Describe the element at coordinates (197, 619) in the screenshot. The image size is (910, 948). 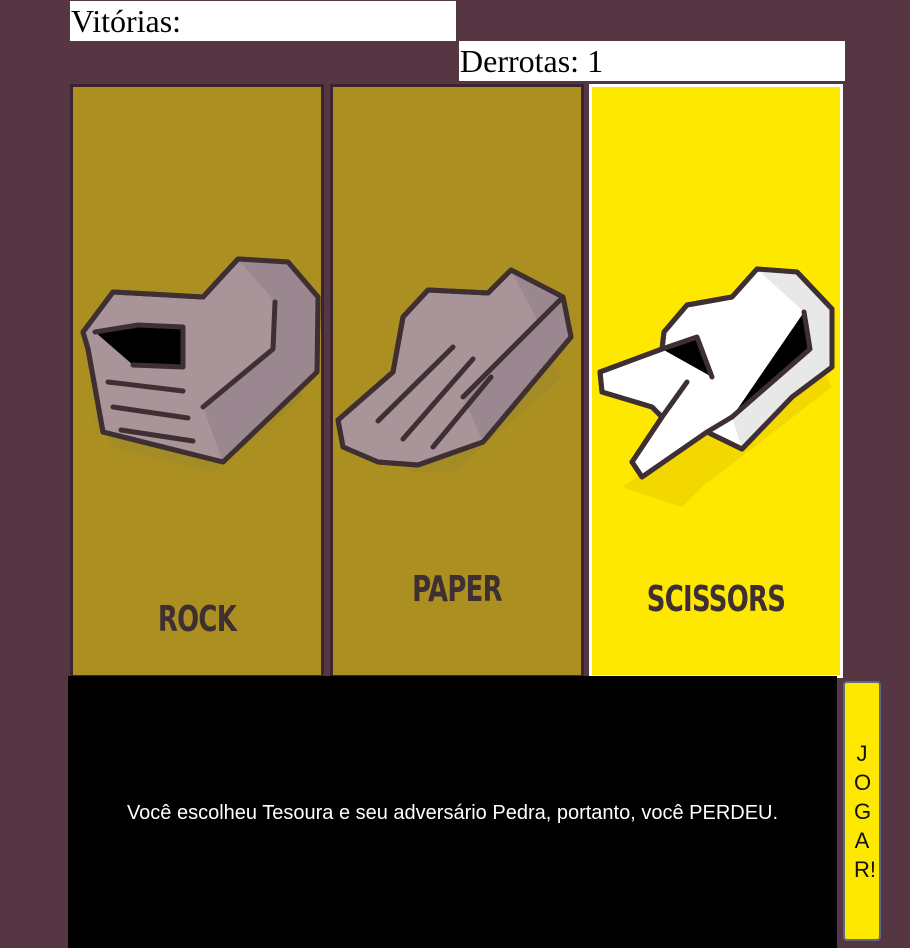
I see `choice-label-rock: ROCK` at that location.